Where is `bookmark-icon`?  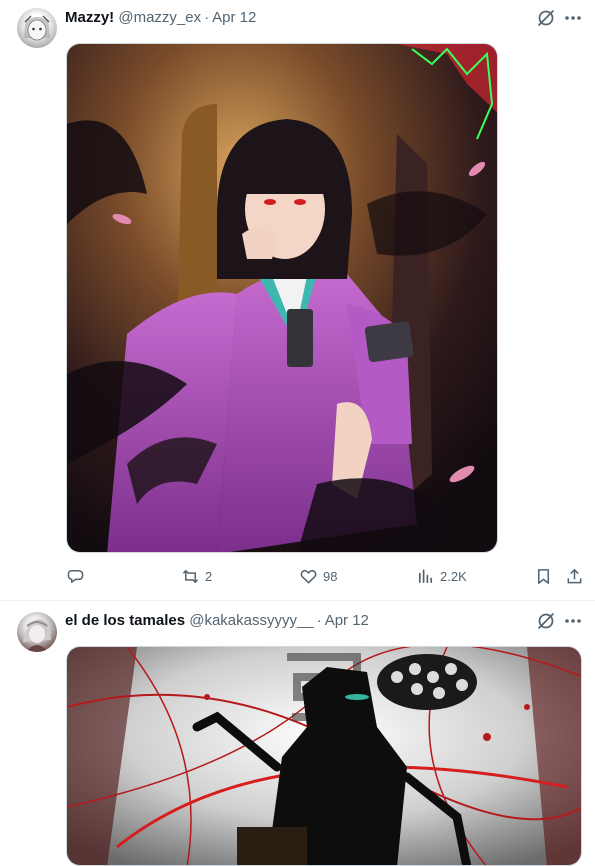
bookmark-icon is located at coordinates (543, 576).